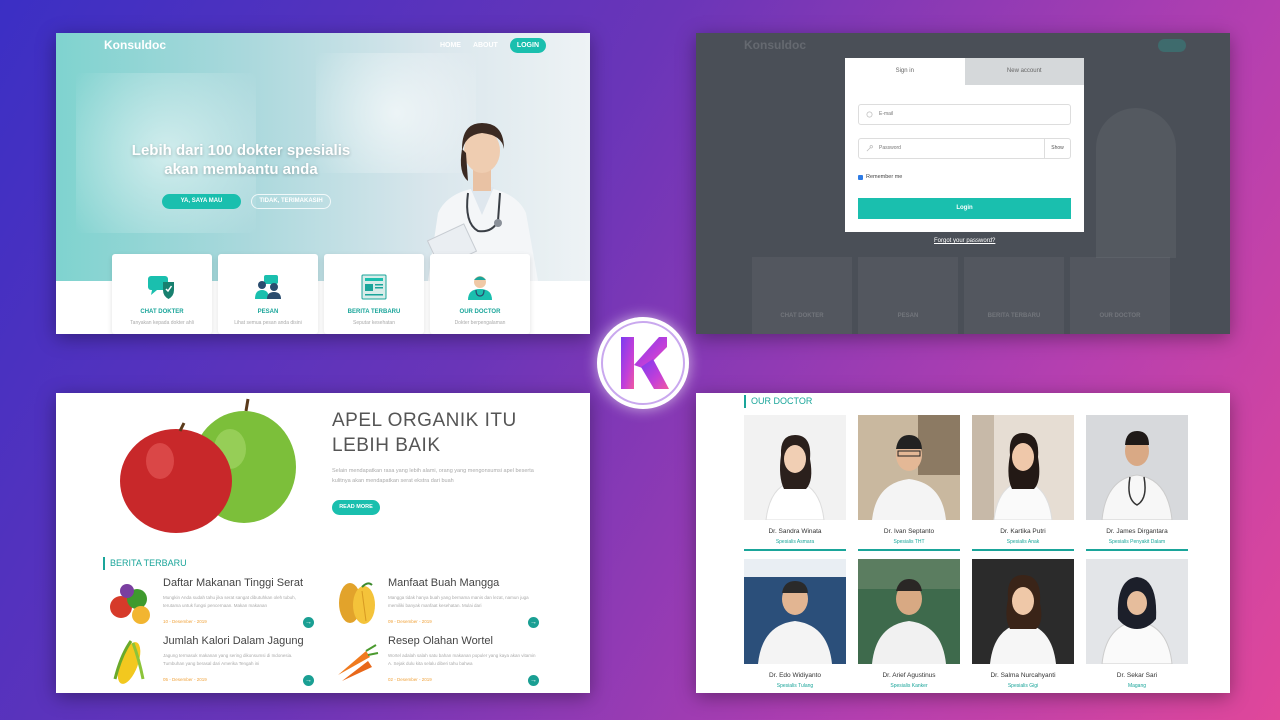 The width and height of the screenshot is (1280, 720). I want to click on remember-checkbox, so click(860, 177).